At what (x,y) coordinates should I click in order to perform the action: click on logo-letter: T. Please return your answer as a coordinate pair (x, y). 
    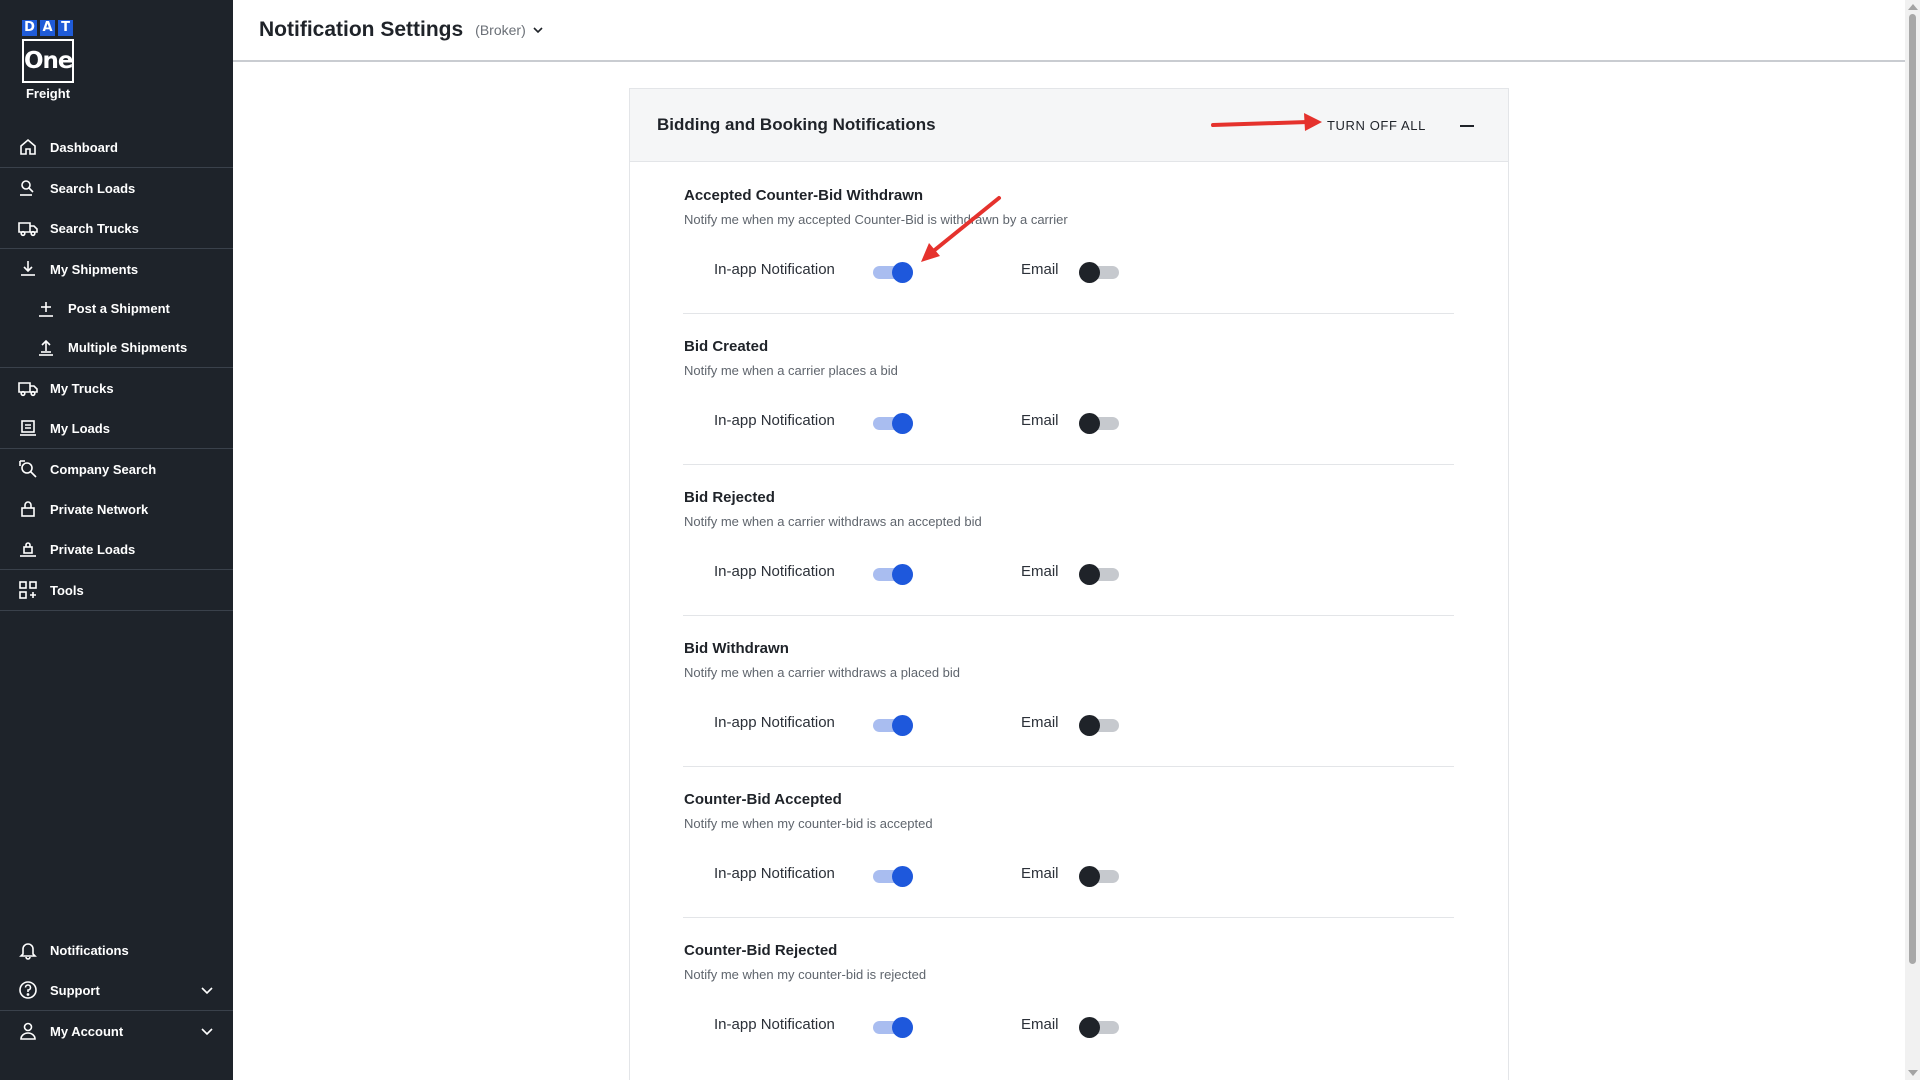
    Looking at the image, I should click on (65, 28).